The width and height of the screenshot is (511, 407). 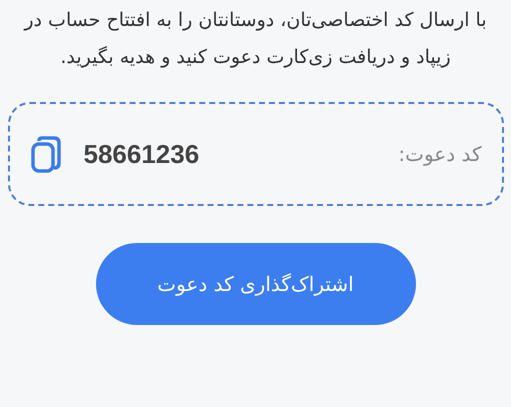 I want to click on invite-code-label: کد دعوت:, so click(x=440, y=154).